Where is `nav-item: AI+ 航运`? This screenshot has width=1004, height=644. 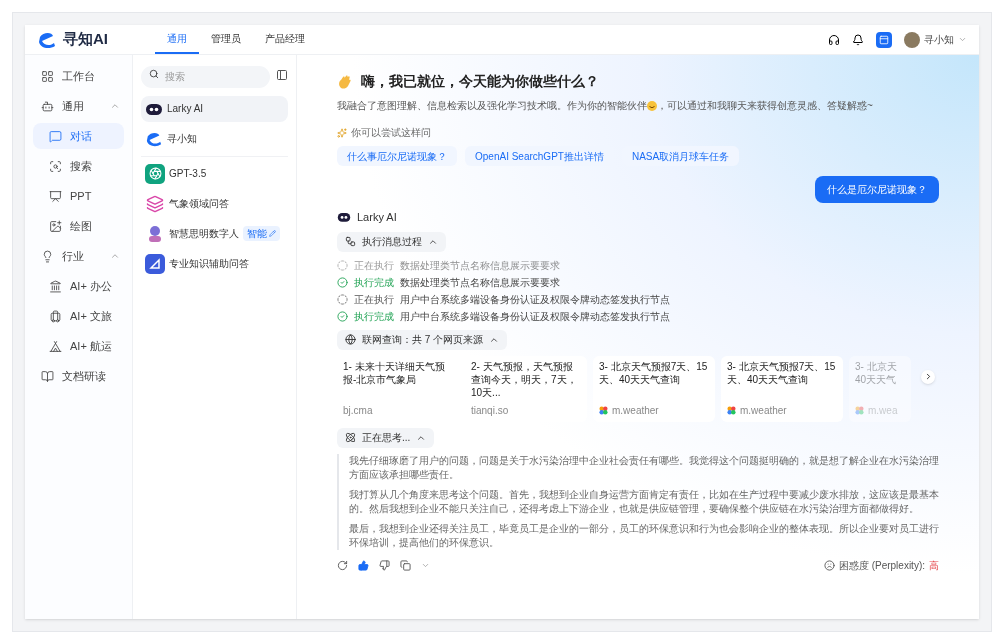 nav-item: AI+ 航运 is located at coordinates (78, 346).